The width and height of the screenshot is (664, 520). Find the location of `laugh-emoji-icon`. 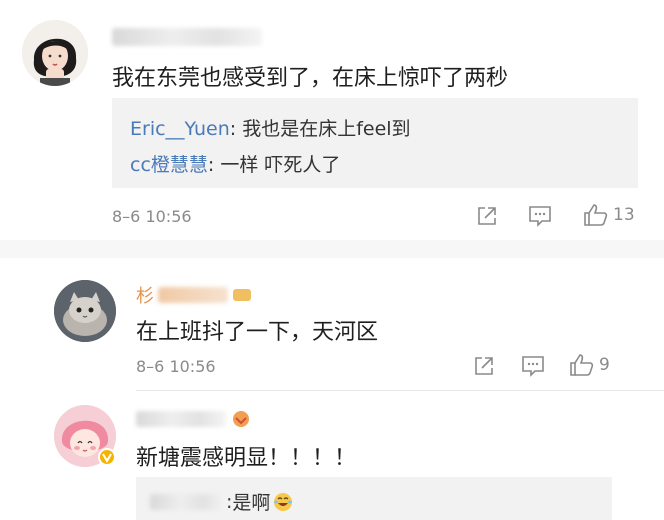

laugh-emoji-icon is located at coordinates (283, 501).